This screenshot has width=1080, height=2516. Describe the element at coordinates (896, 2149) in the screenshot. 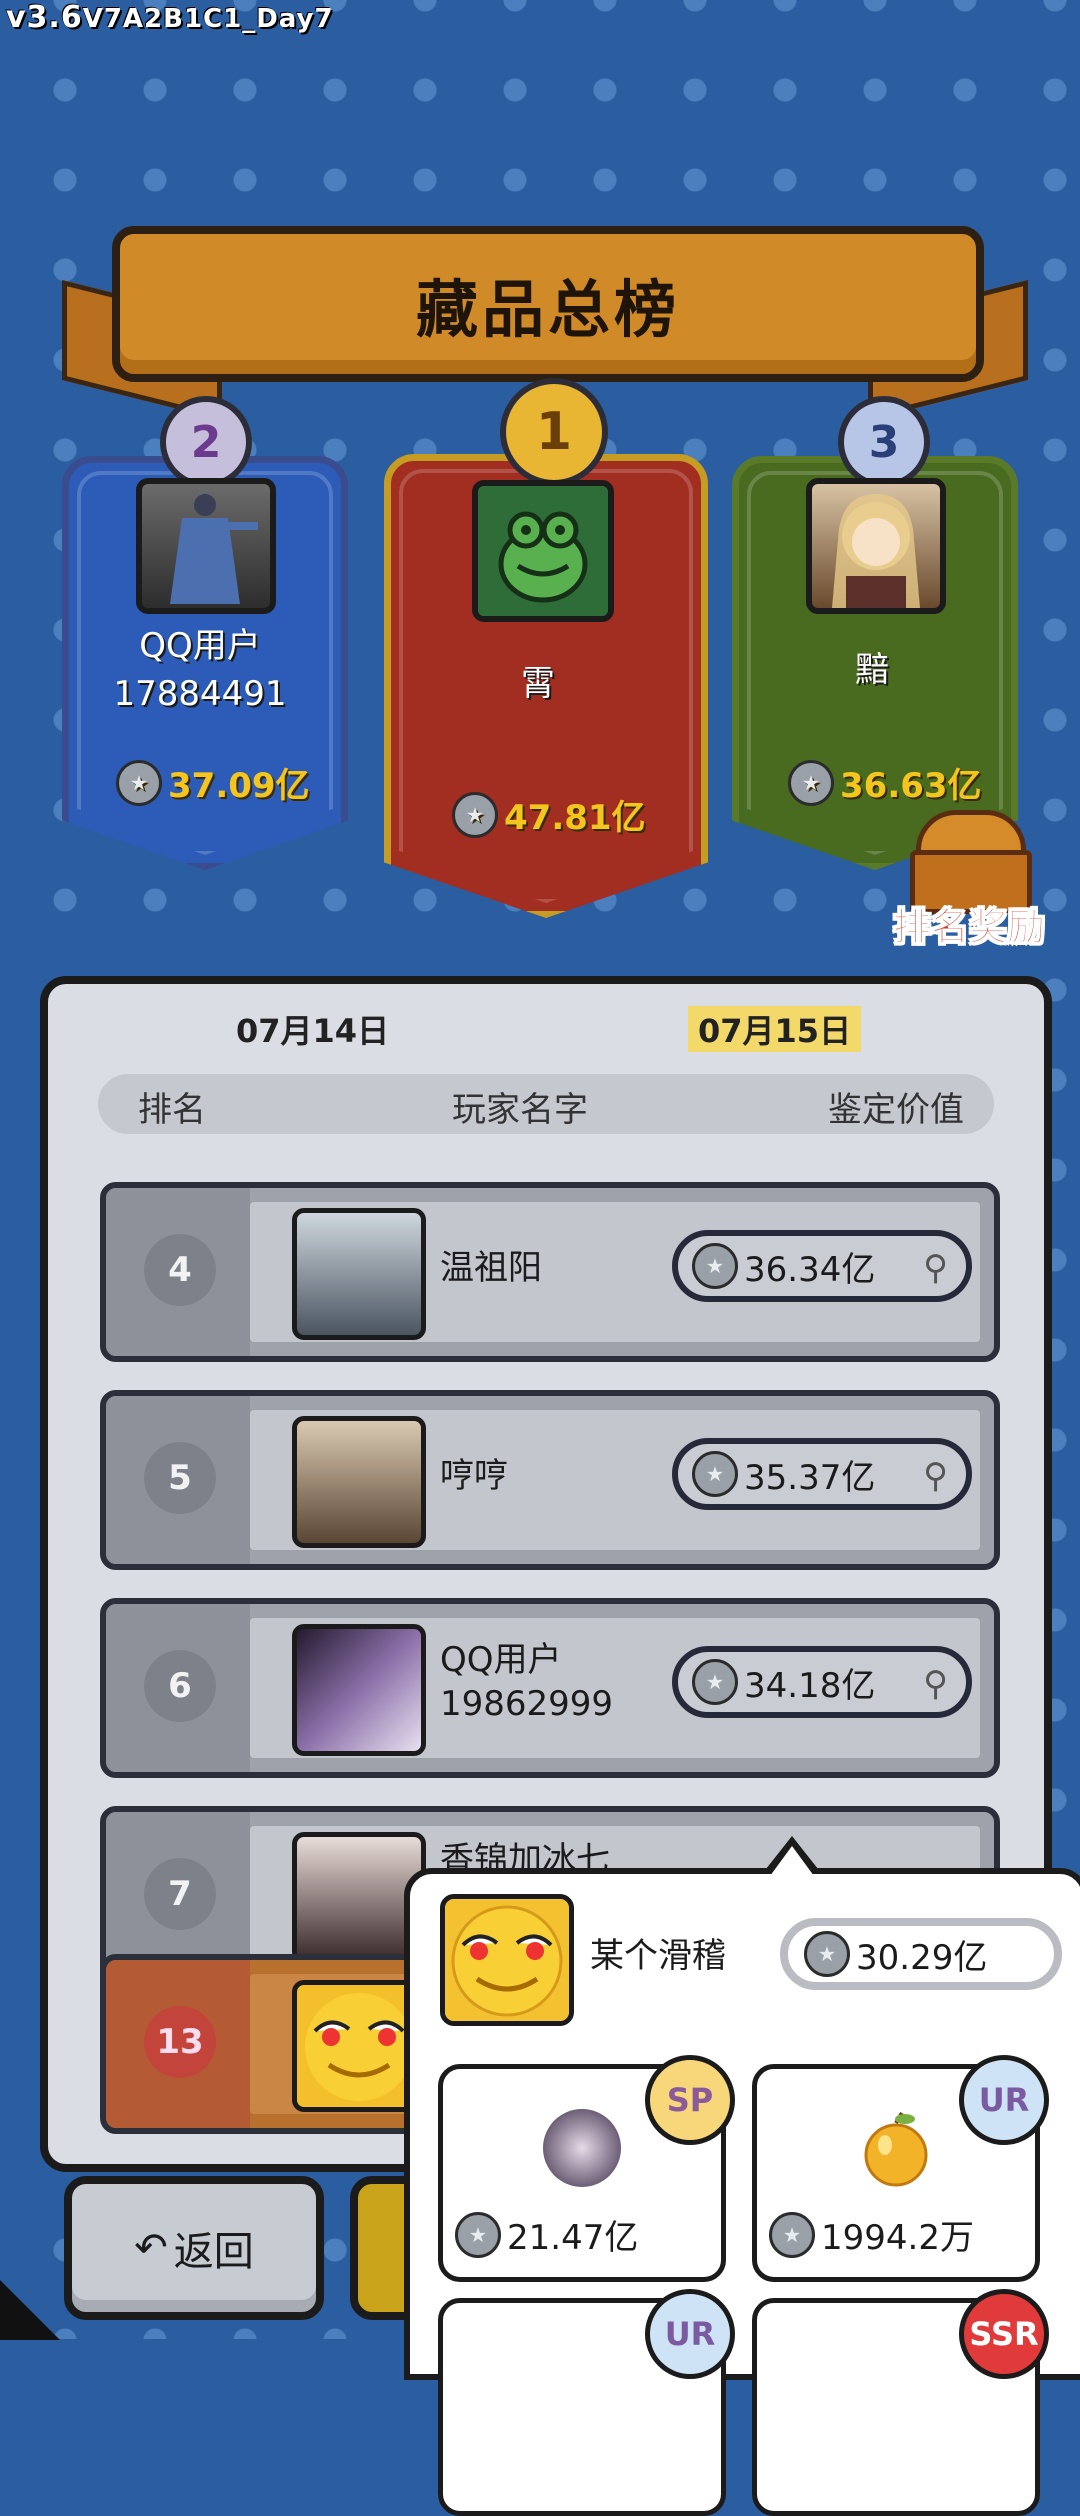

I see `golden-apple-icon` at that location.